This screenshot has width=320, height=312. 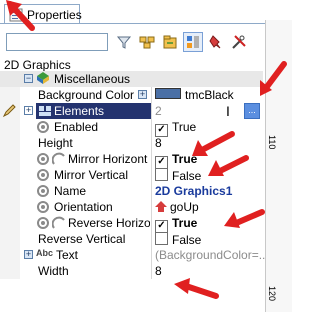 What do you see at coordinates (228, 111) in the screenshot?
I see `text-cursor-icon: I` at bounding box center [228, 111].